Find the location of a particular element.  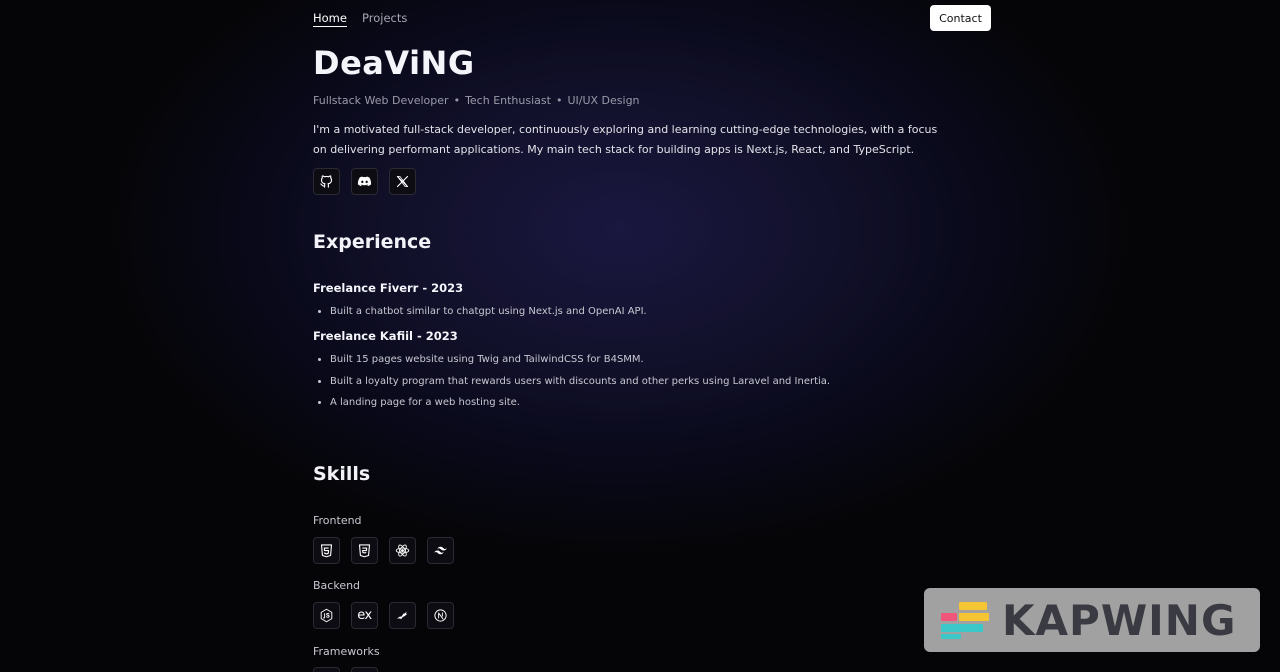

html5-icon is located at coordinates (326, 551).